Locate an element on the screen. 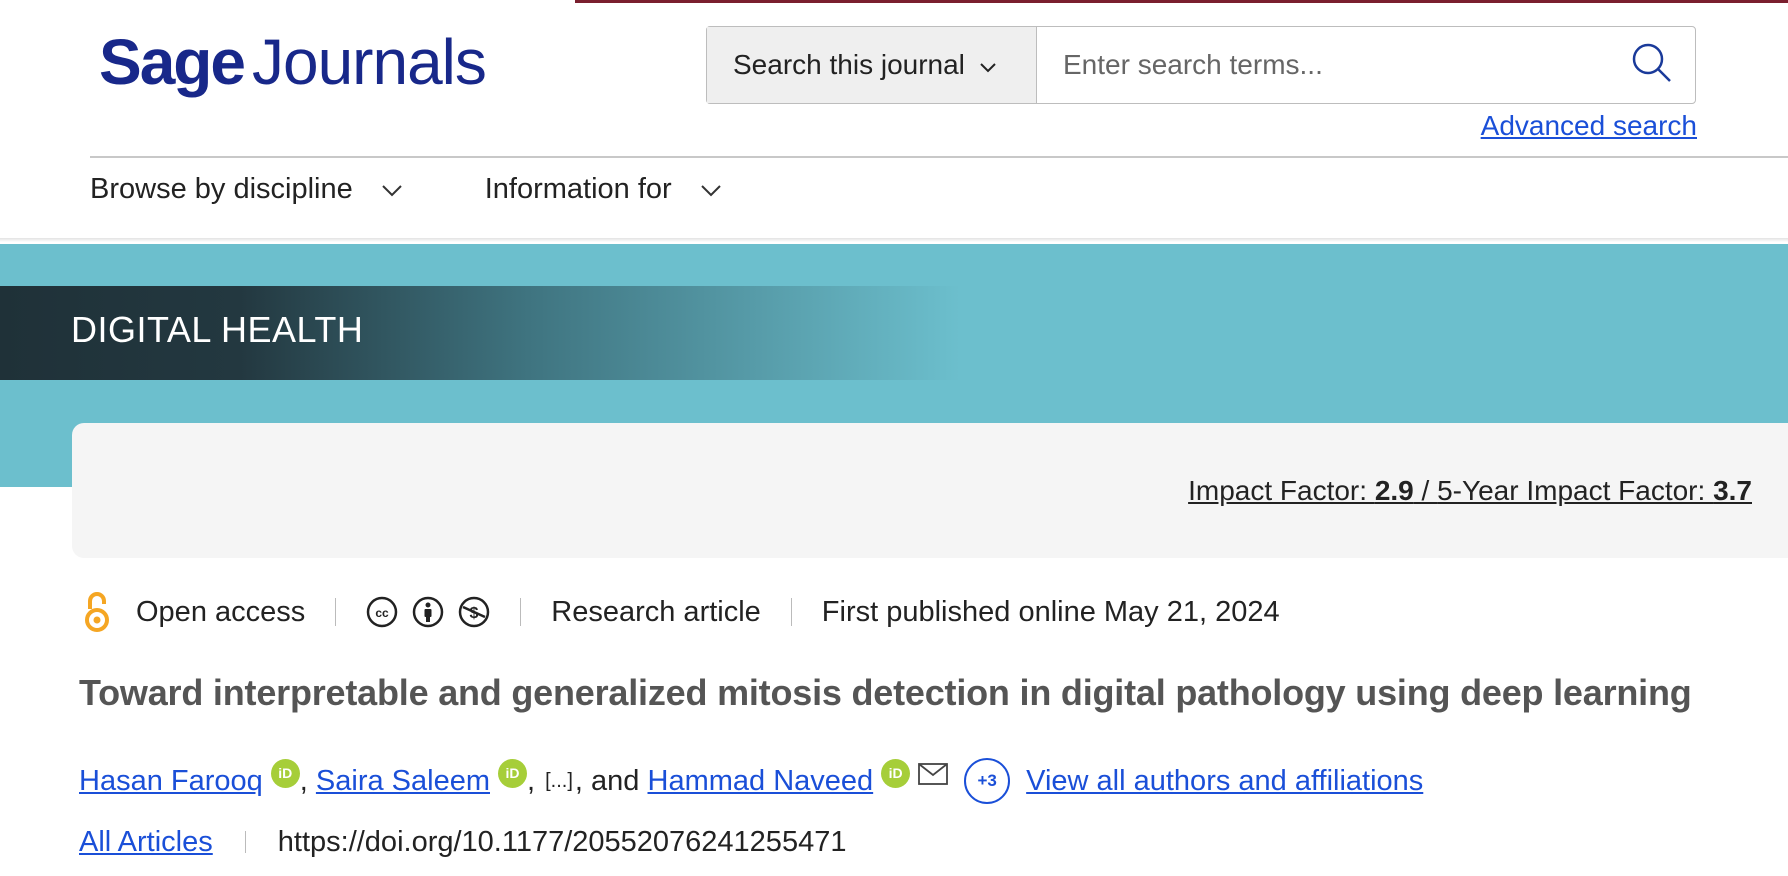 Image resolution: width=1788 pixels, height=876 pixels. nav-information-for: Information for is located at coordinates (603, 189).